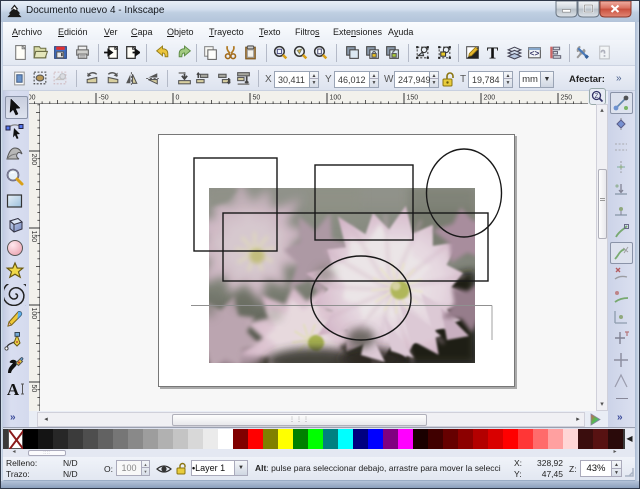 Image resolution: width=640 pixels, height=489 pixels. What do you see at coordinates (13, 389) in the screenshot?
I see `svg-text: A` at bounding box center [13, 389].